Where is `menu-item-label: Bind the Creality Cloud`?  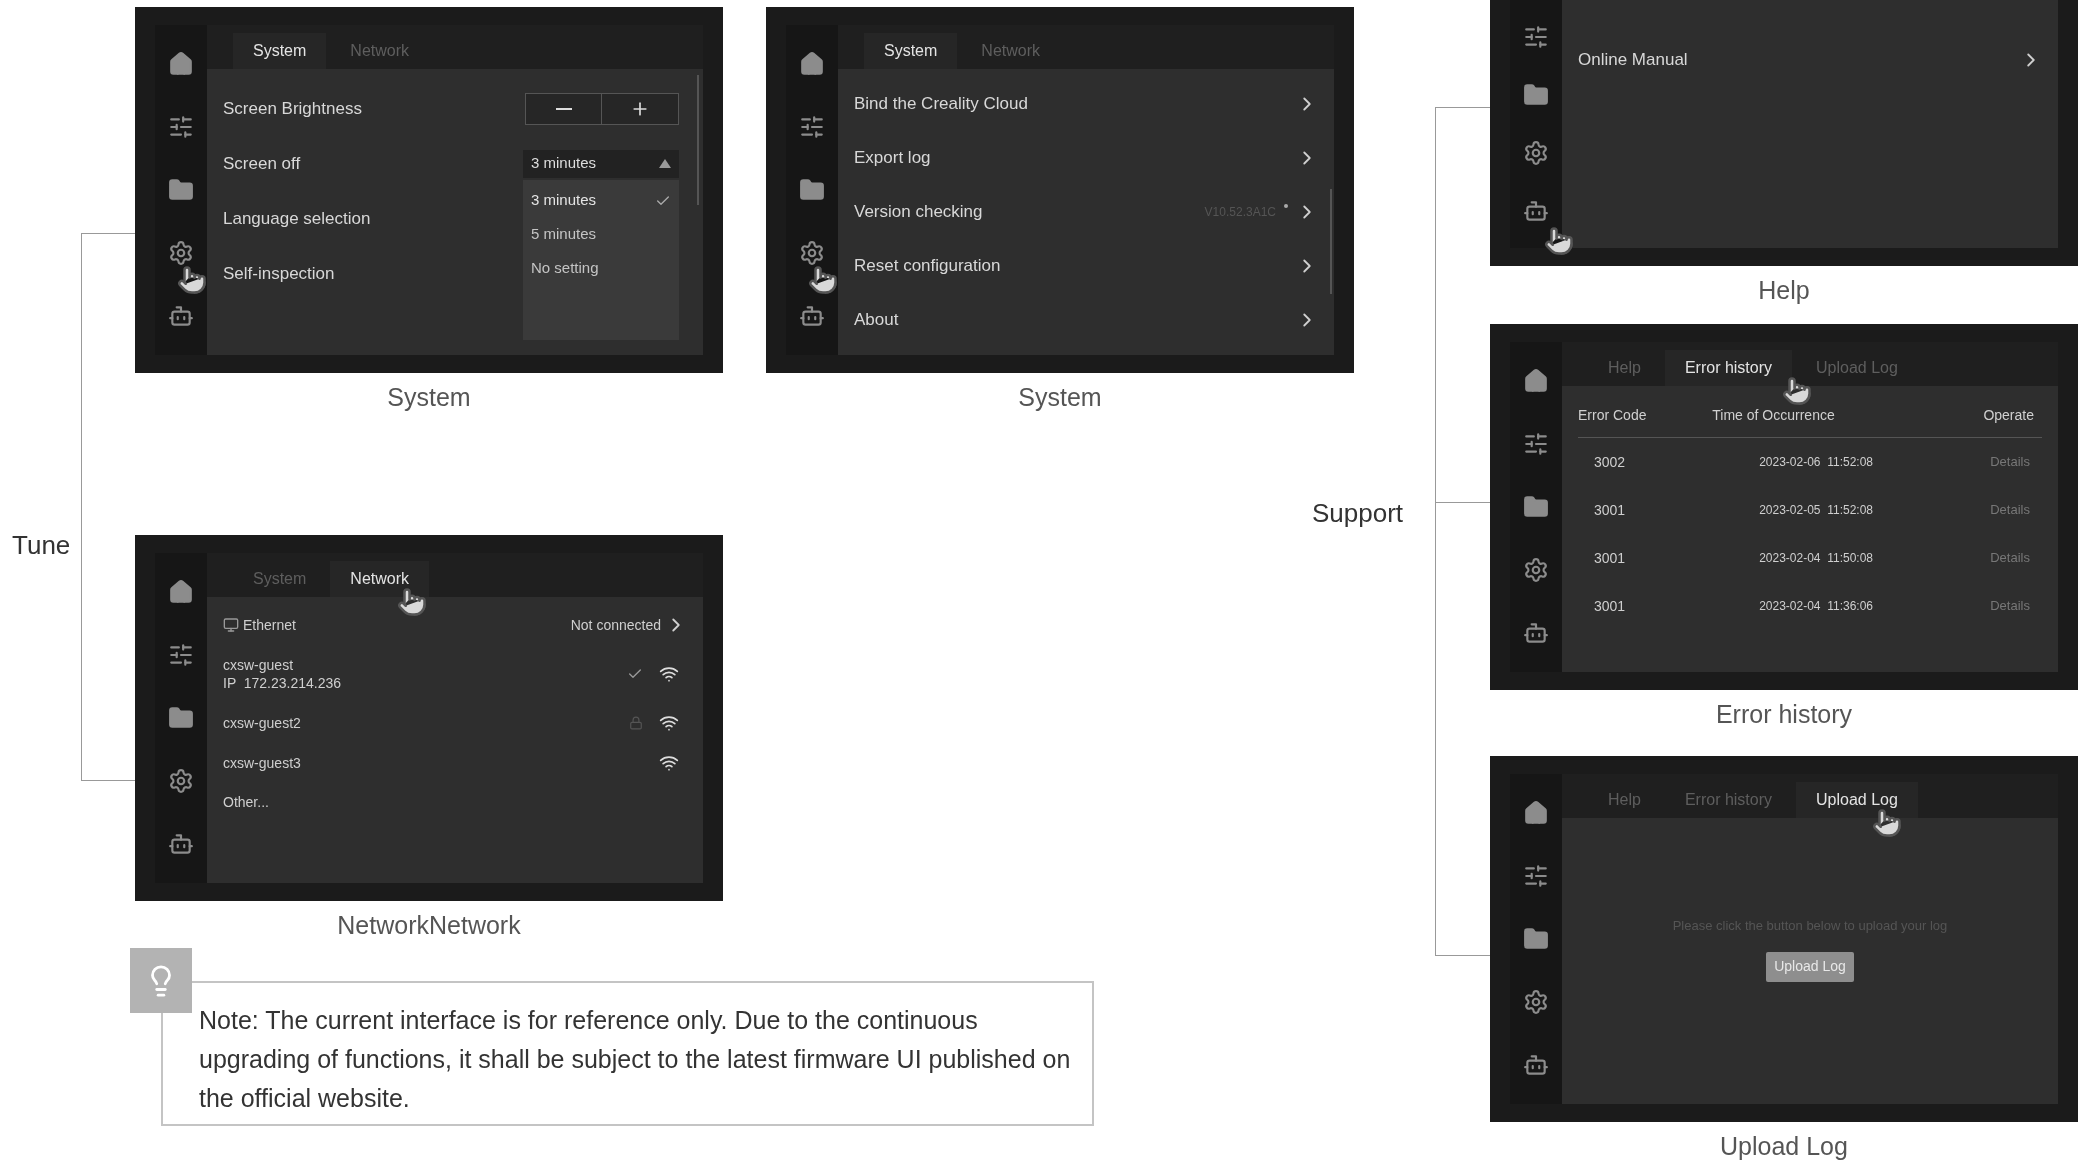 menu-item-label: Bind the Creality Cloud is located at coordinates (941, 104).